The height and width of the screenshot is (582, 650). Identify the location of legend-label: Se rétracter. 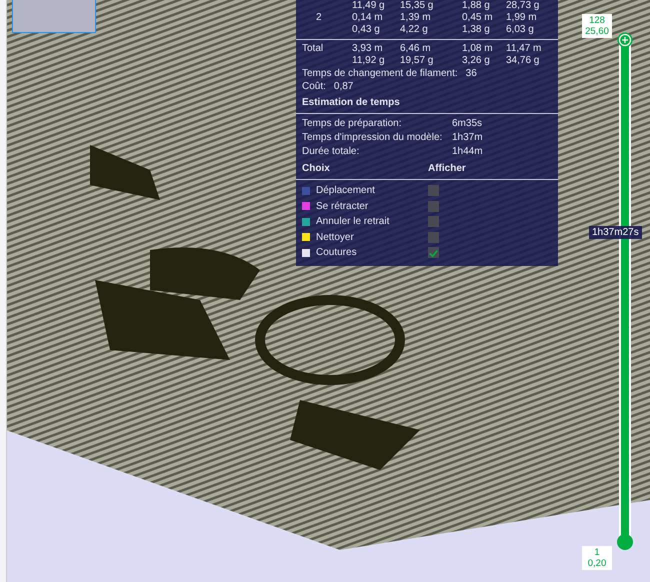
(343, 206).